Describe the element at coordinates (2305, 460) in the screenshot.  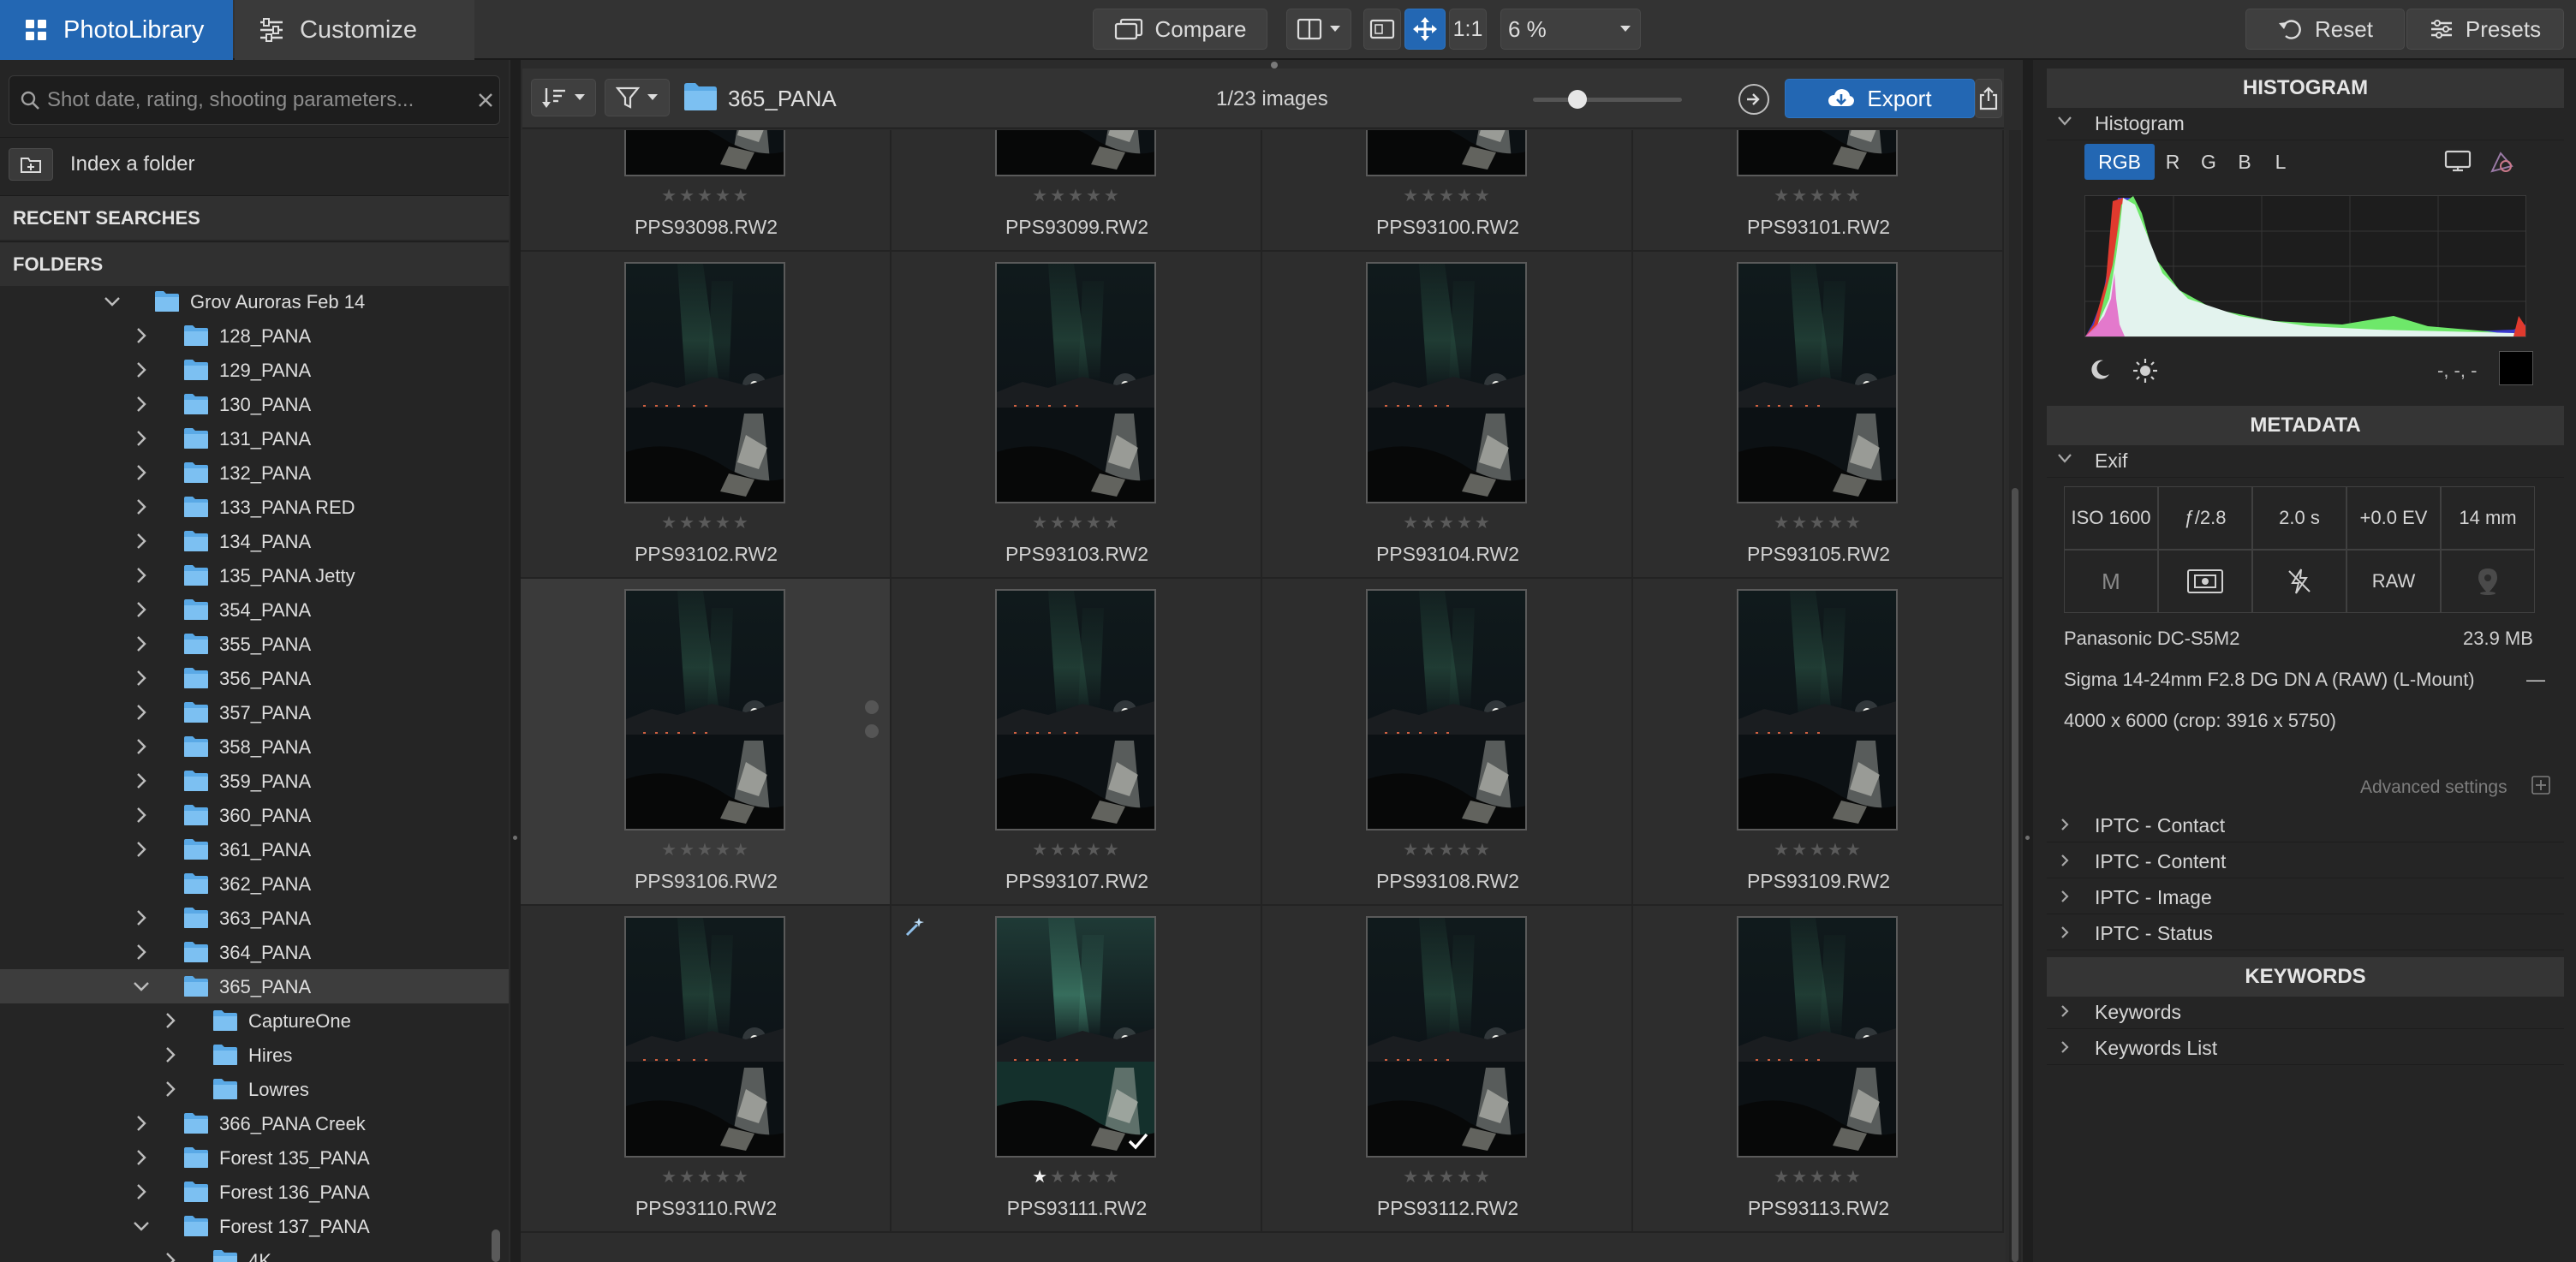
I see `exif-section-toggle: Exif` at that location.